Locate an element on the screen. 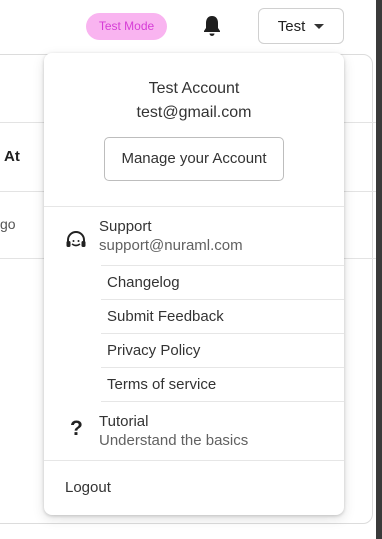 This screenshot has width=382, height=539. menu-item-changelog: Changelog is located at coordinates (143, 282).